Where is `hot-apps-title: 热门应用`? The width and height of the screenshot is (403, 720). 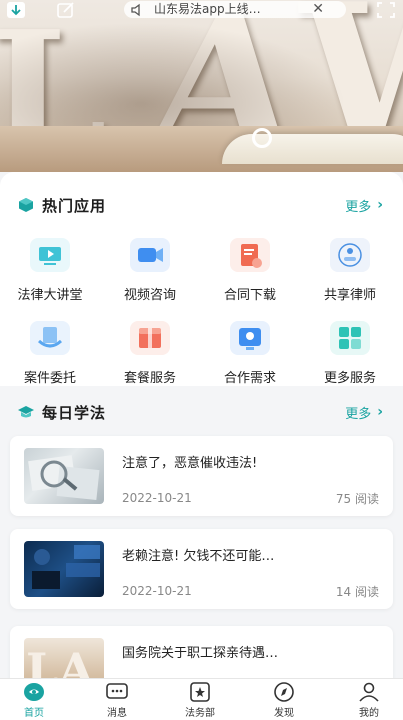
hot-apps-title: 热门应用 is located at coordinates (74, 205).